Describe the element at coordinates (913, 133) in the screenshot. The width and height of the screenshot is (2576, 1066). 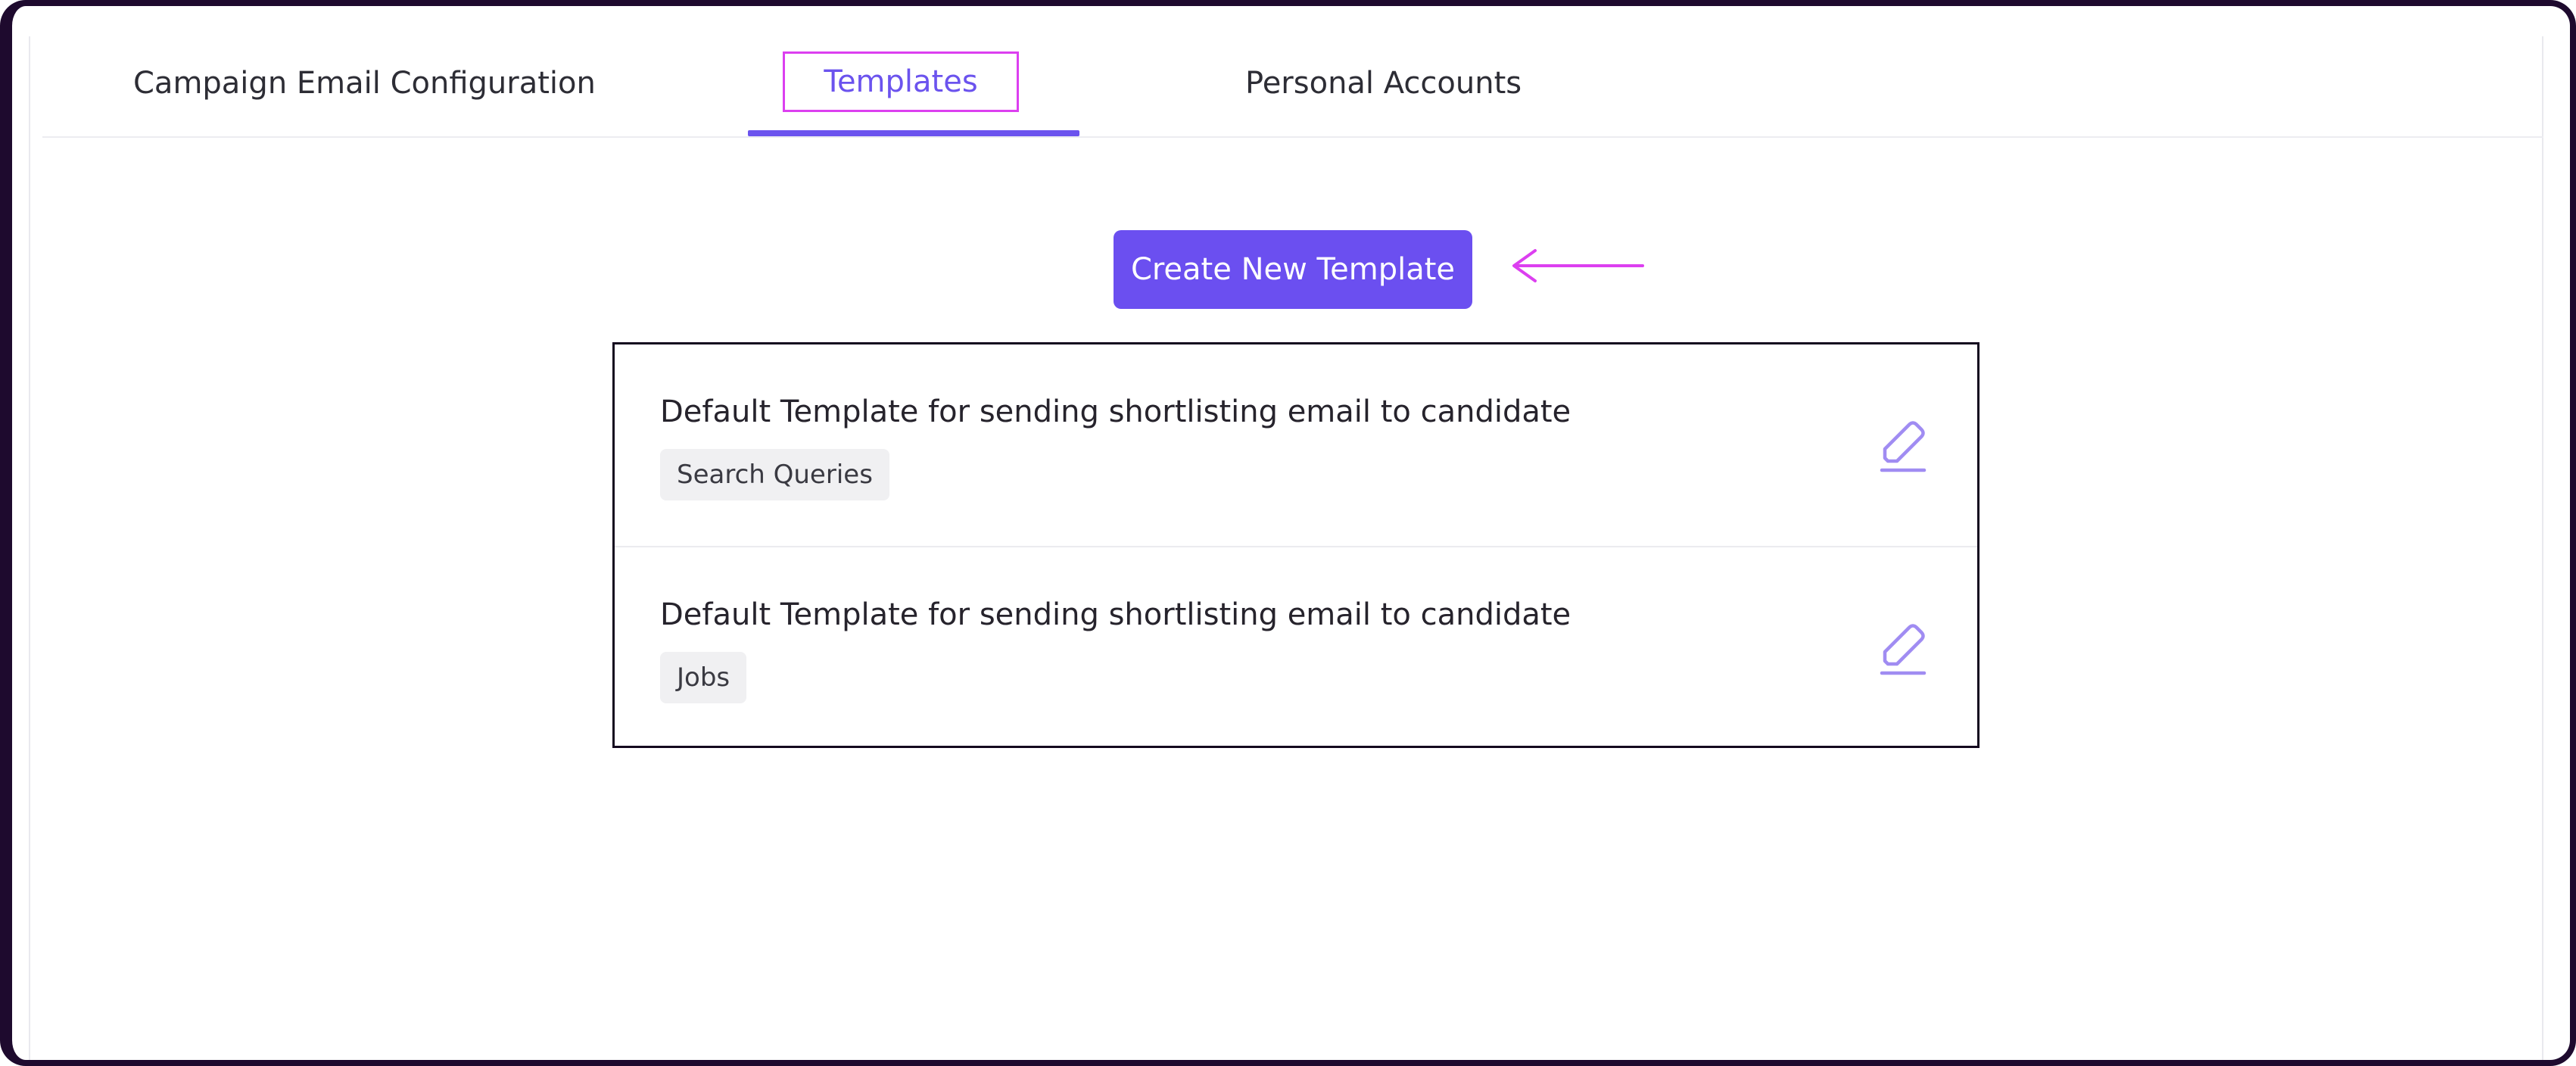
I see `active-tab-indicator` at that location.